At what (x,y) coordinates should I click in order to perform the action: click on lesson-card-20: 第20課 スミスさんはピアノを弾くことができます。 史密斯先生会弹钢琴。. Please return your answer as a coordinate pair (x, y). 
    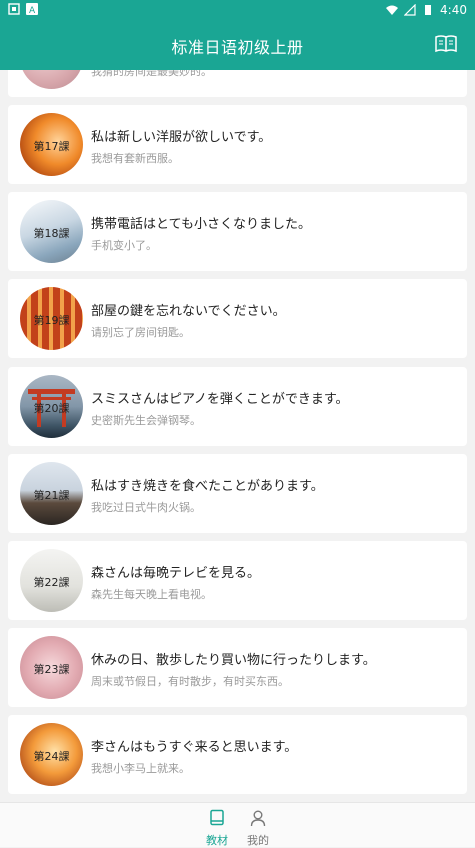
    Looking at the image, I should click on (237, 406).